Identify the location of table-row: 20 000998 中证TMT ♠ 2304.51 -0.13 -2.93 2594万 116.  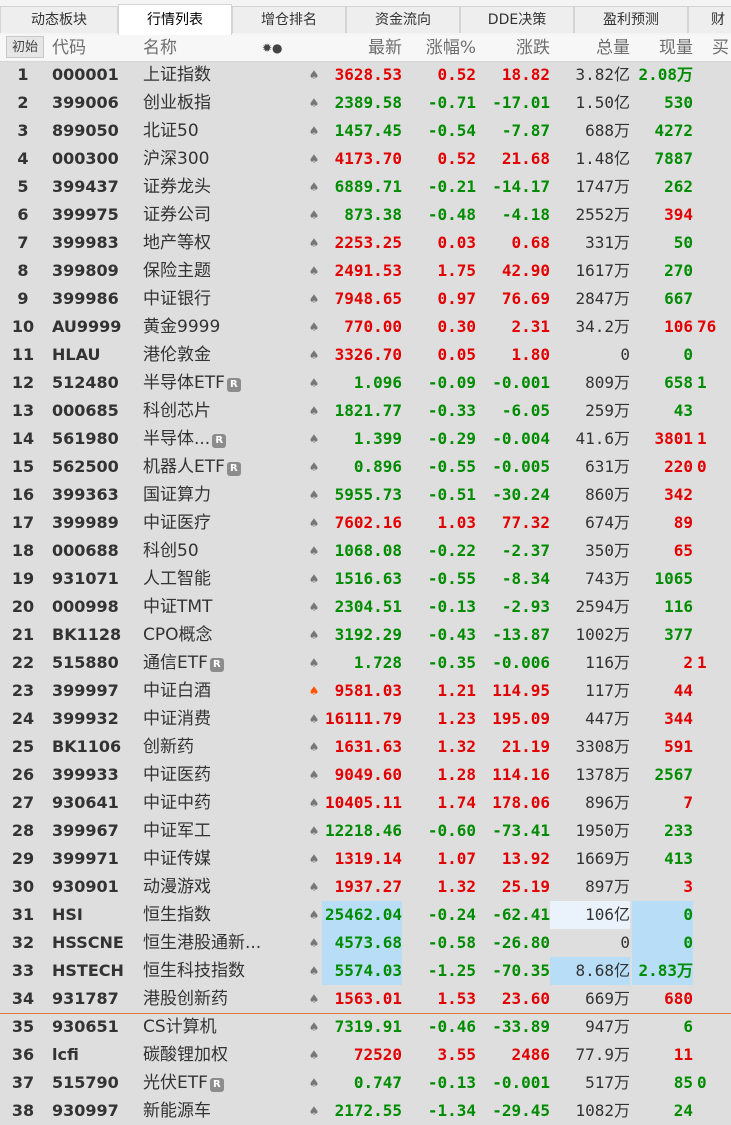
(365, 607).